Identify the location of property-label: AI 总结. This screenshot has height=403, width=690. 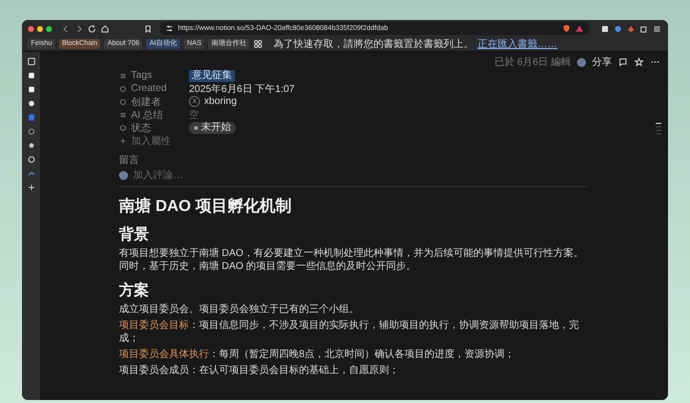
(147, 115).